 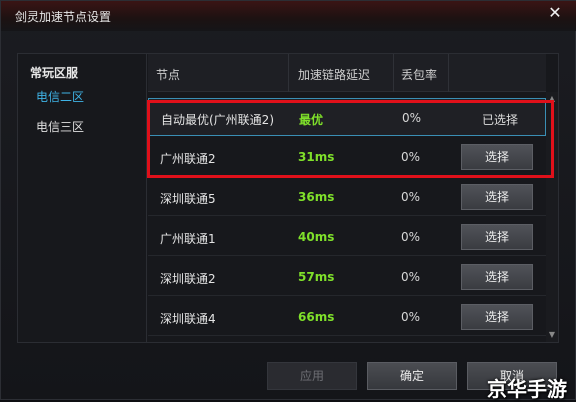 I want to click on table-header: 节点 加速链路延迟 丢包率, so click(x=347, y=73).